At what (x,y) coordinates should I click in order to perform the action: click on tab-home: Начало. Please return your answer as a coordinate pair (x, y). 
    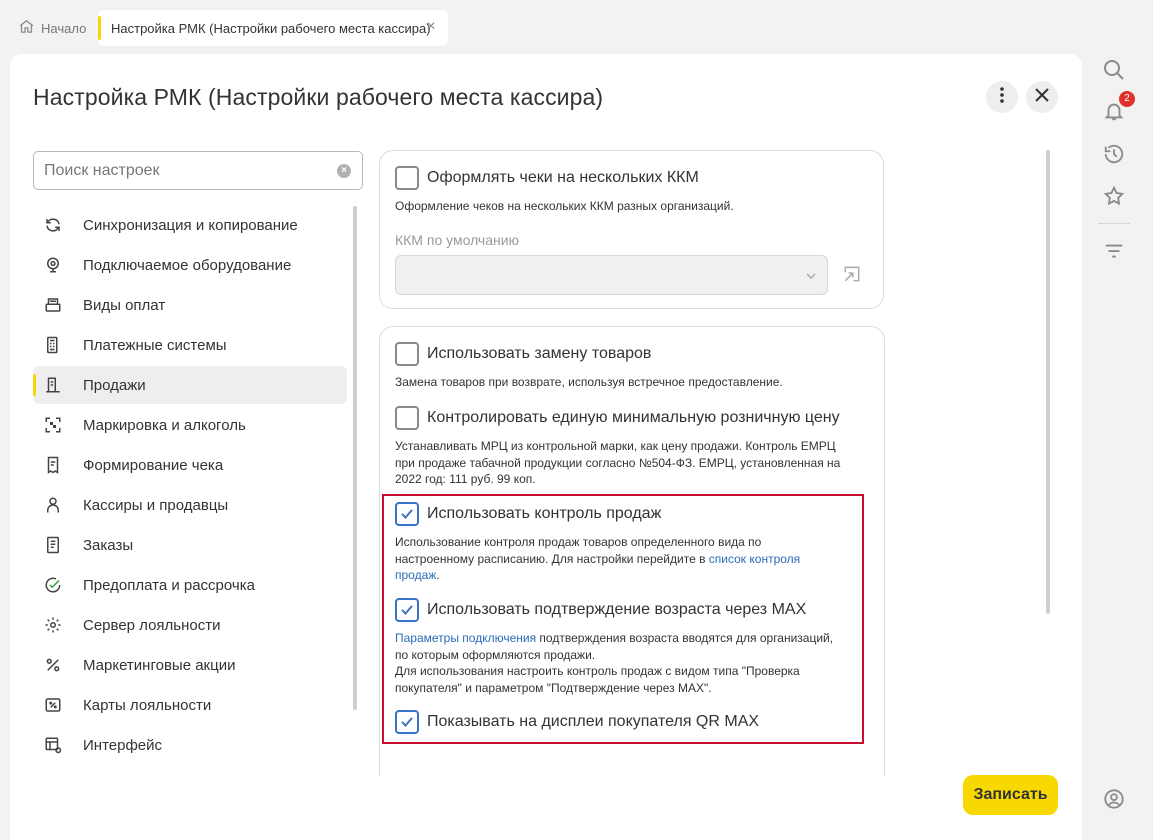
    Looking at the image, I should click on (52, 28).